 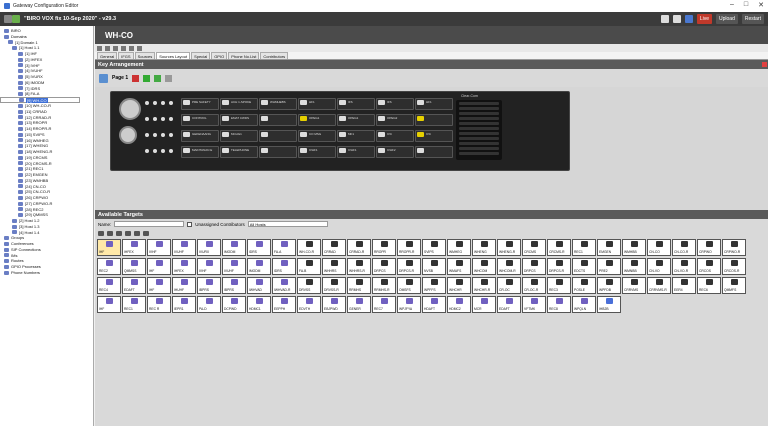 What do you see at coordinates (459, 247) in the screenshot?
I see `target-tile: WMHEG` at bounding box center [459, 247].